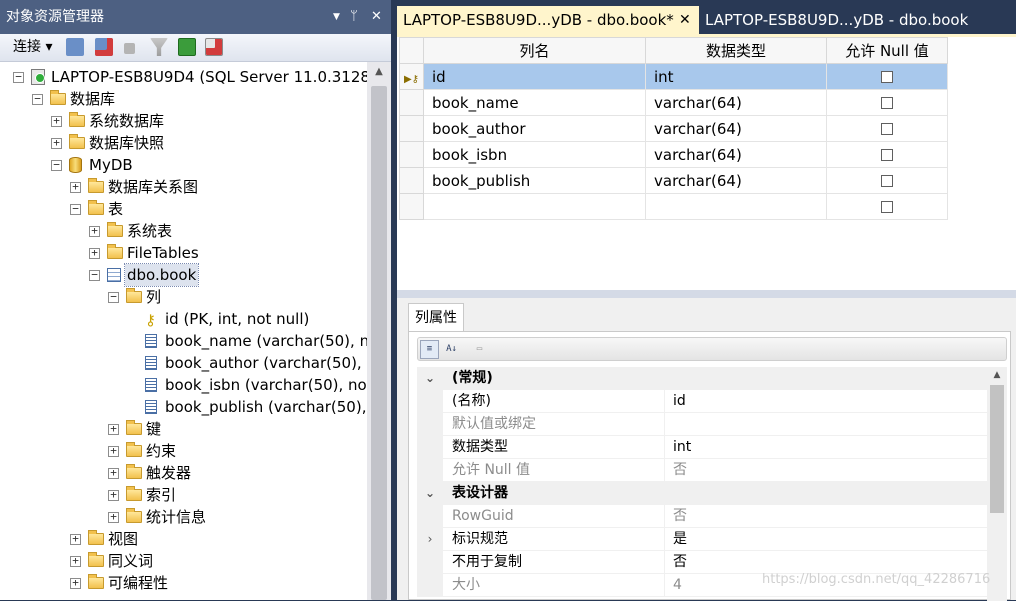 The height and width of the screenshot is (601, 1016). I want to click on table-row, so click(673, 206).